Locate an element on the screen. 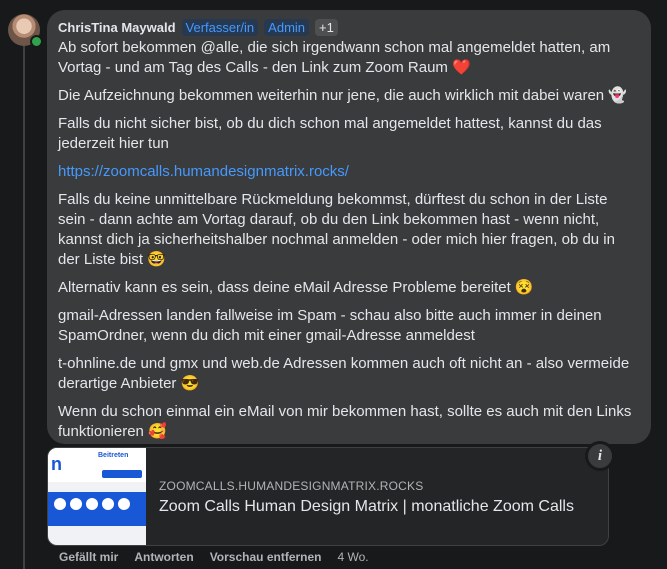 This screenshot has width=667, height=569. thumb-button-bar is located at coordinates (122, 474).